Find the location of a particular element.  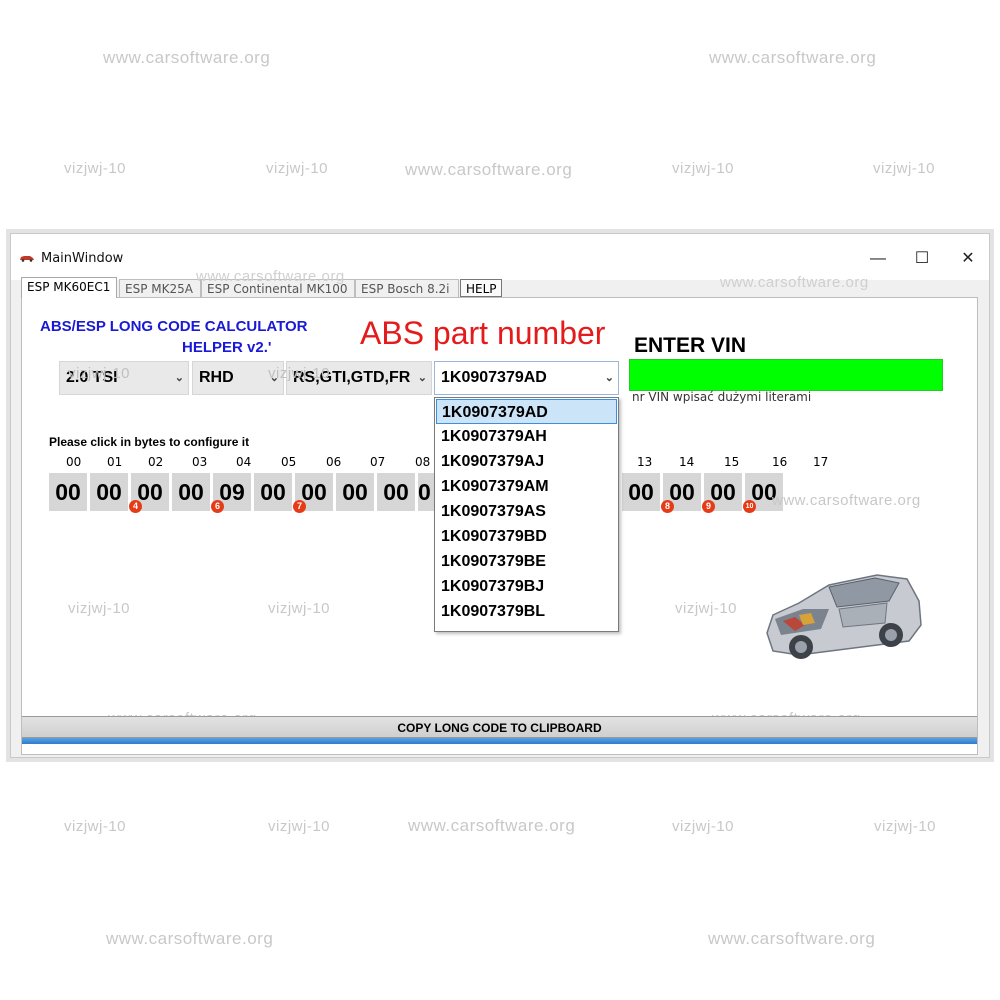

dropdown-option: 1K0907379AM is located at coordinates (526, 486).